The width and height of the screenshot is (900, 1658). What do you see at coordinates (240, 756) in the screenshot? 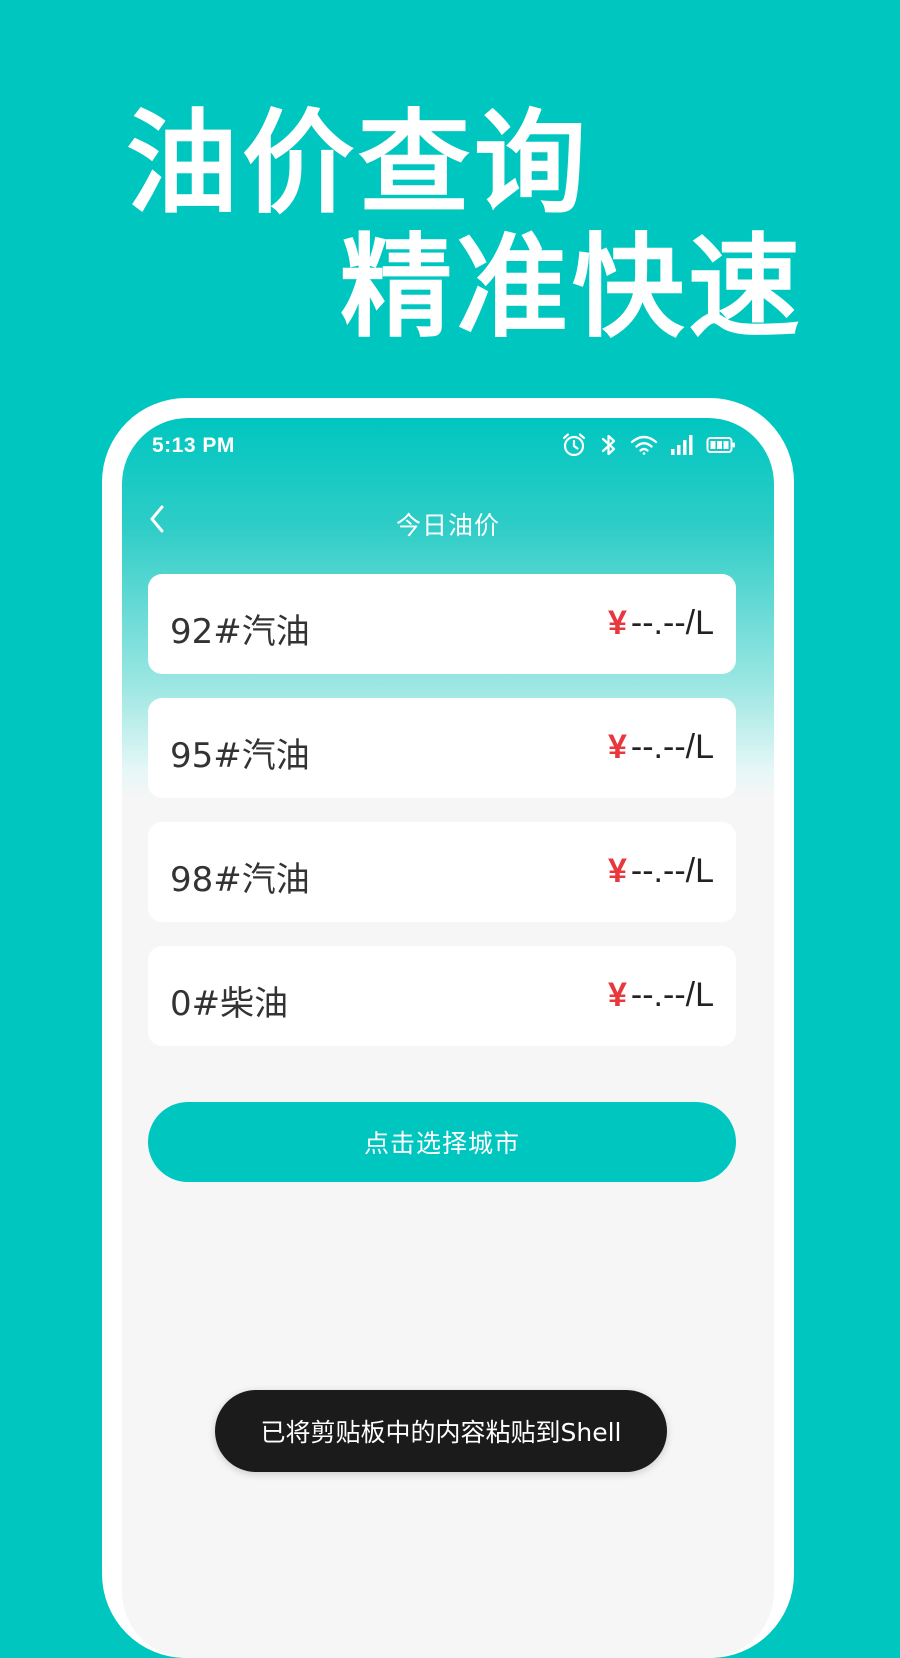
I see `fuel-name: 95#汽油` at bounding box center [240, 756].